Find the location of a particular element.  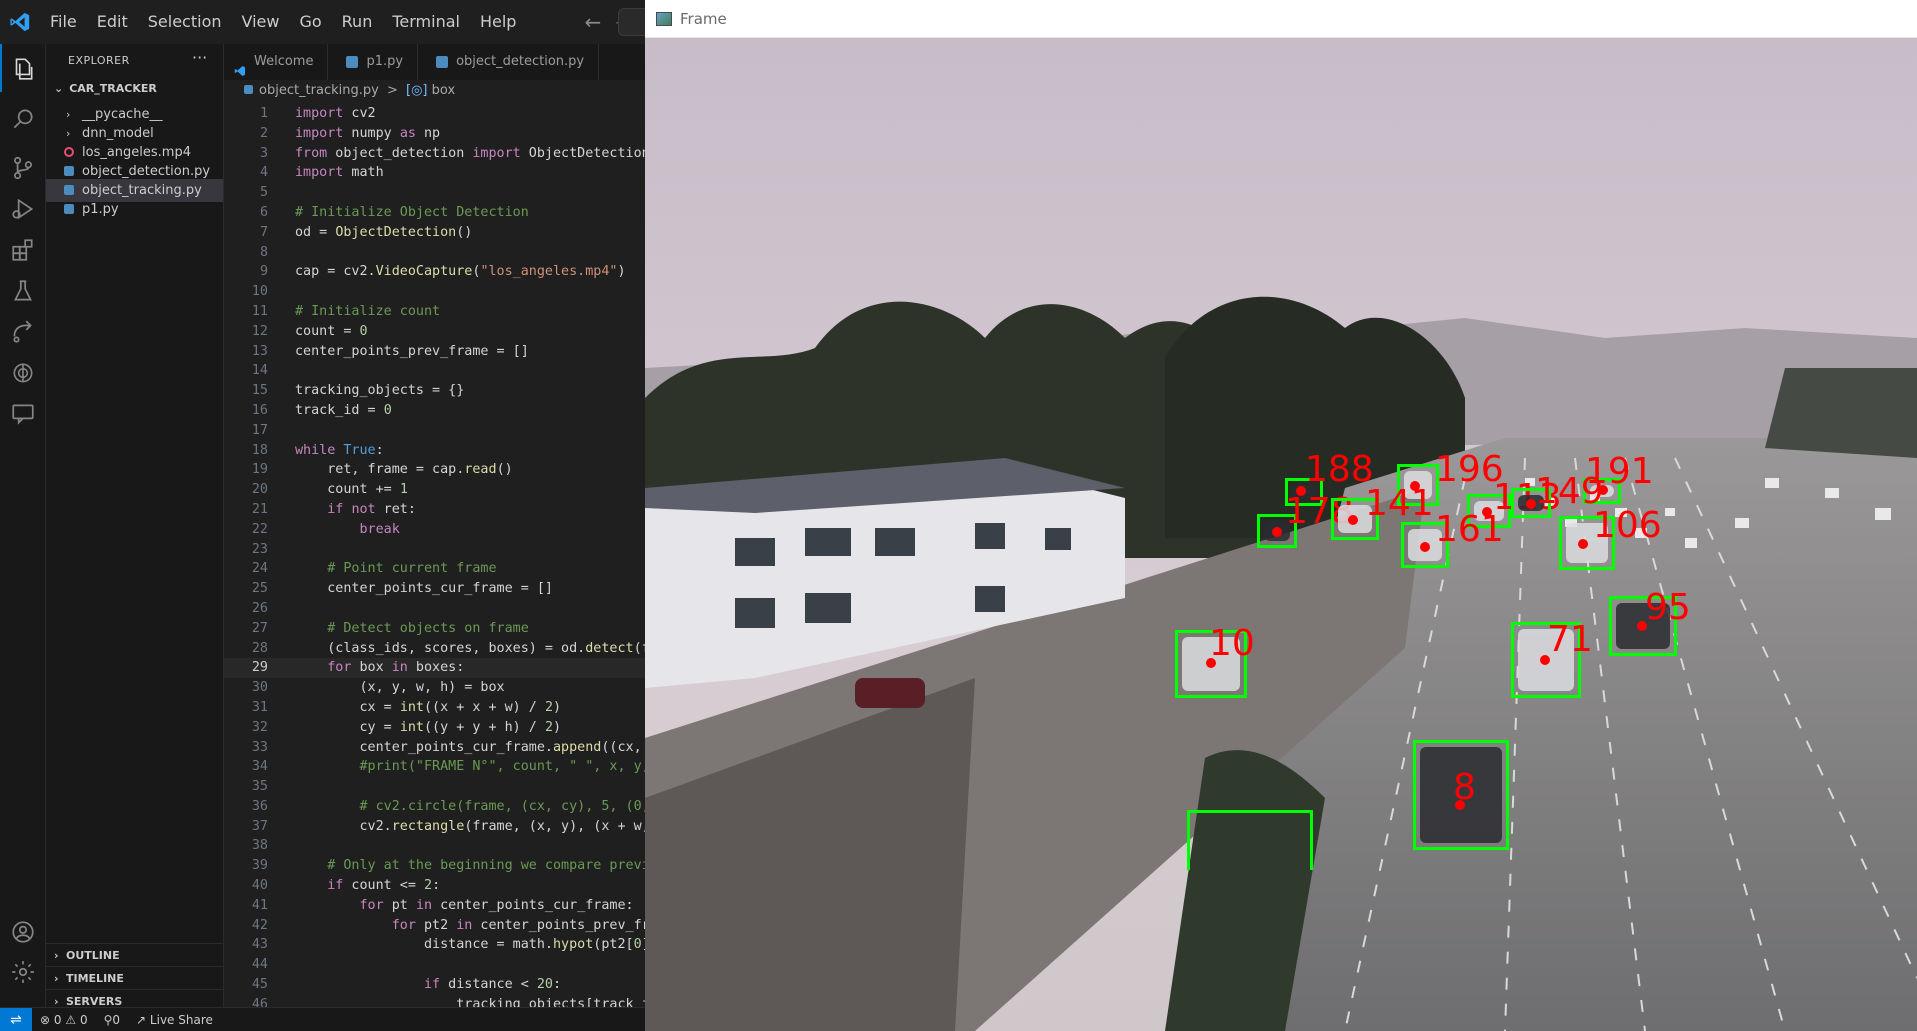

code-line: 34 #print("FRAME N°", count, " ", x, y, is located at coordinates (434, 767).